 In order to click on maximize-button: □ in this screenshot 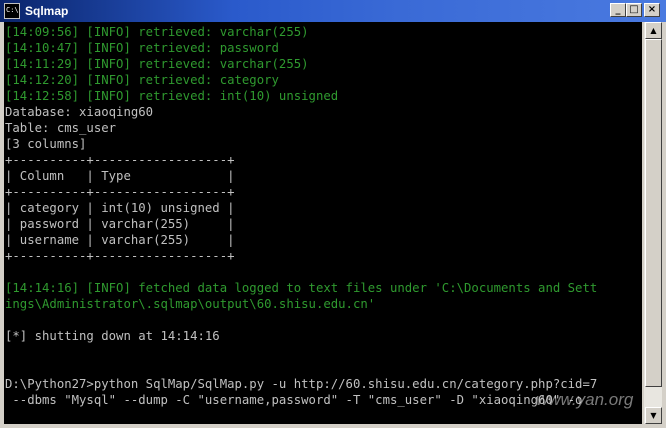, I will do `click(634, 10)`.